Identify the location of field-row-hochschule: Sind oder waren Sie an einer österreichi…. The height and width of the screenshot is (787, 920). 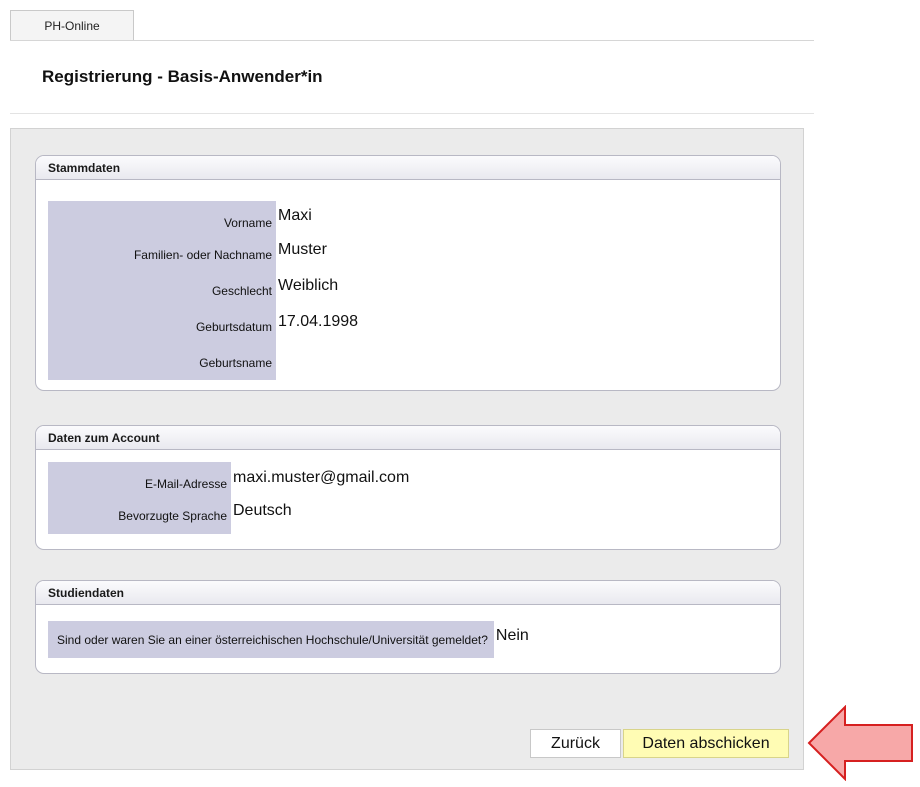
(288, 639).